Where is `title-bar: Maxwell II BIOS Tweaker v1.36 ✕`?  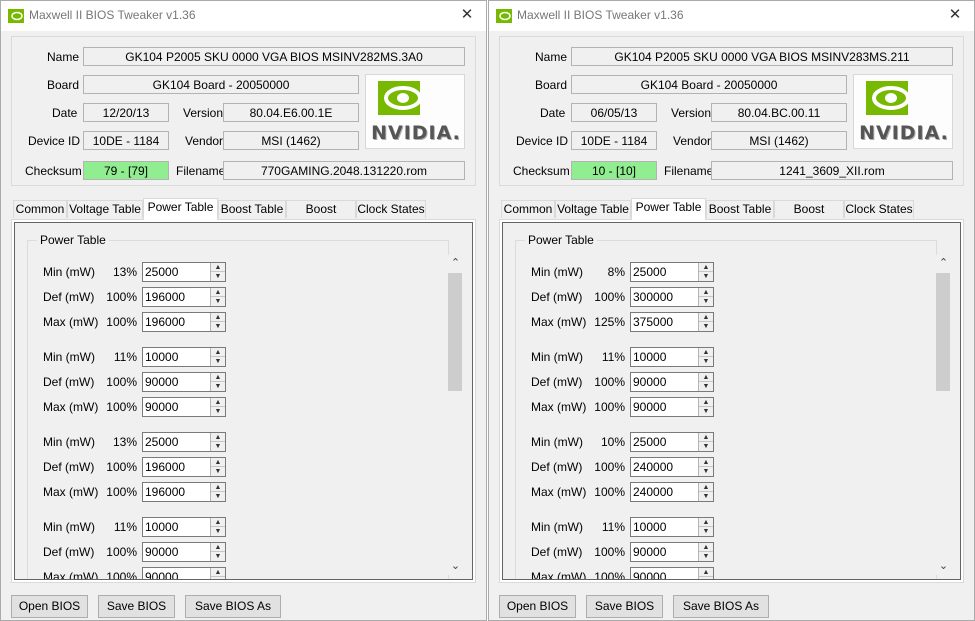
title-bar: Maxwell II BIOS Tweaker v1.36 ✕ is located at coordinates (243, 16).